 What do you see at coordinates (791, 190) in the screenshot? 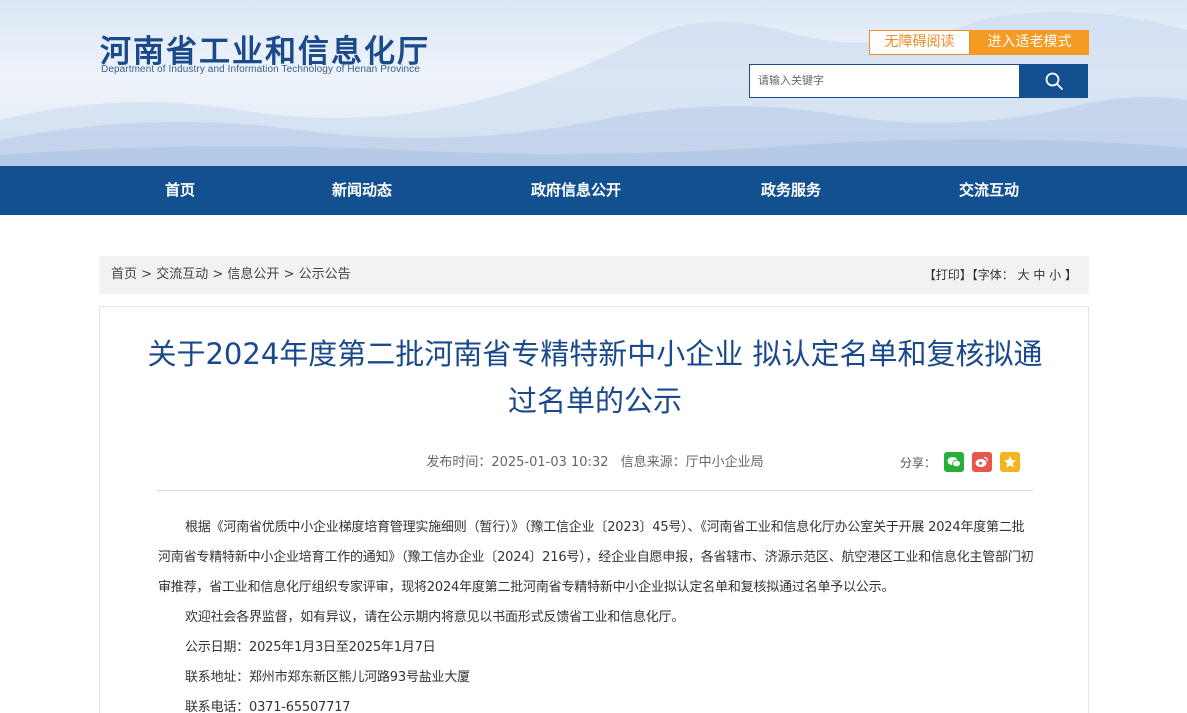
I see `nav-item-services: 政务服务` at bounding box center [791, 190].